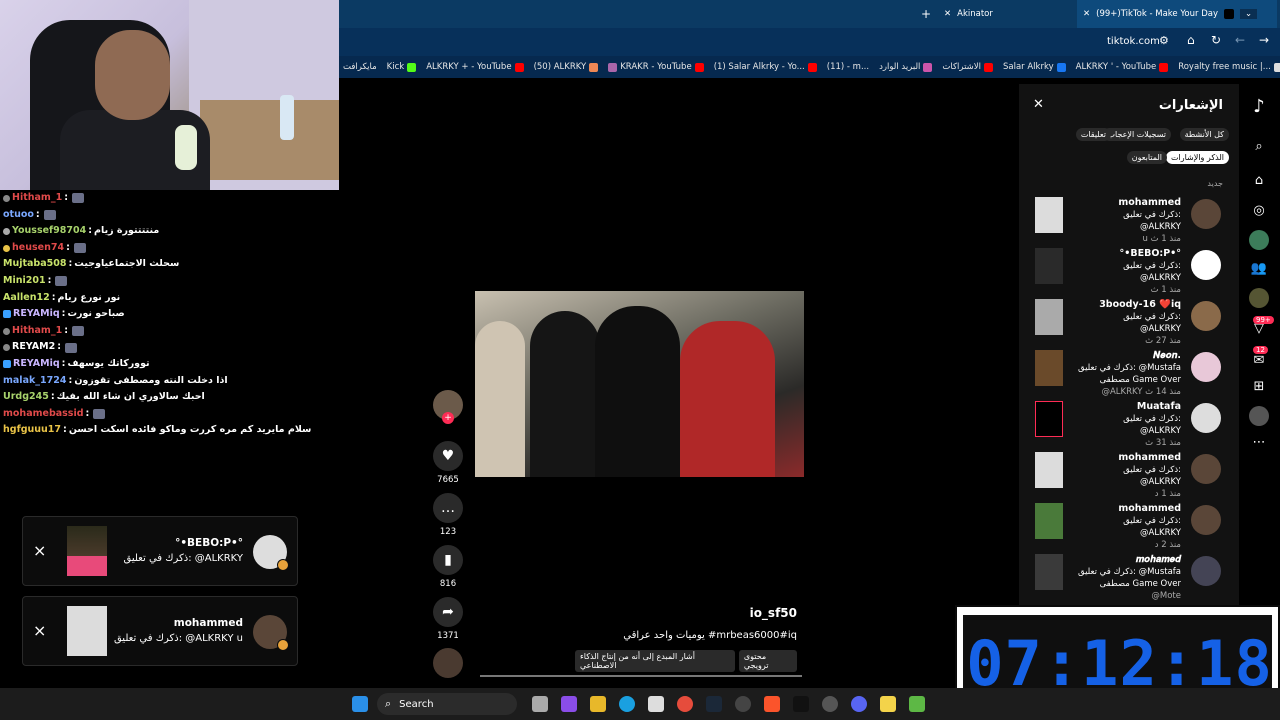  Describe the element at coordinates (967, 67) in the screenshot. I see `bookmark: الاشتراكات` at that location.